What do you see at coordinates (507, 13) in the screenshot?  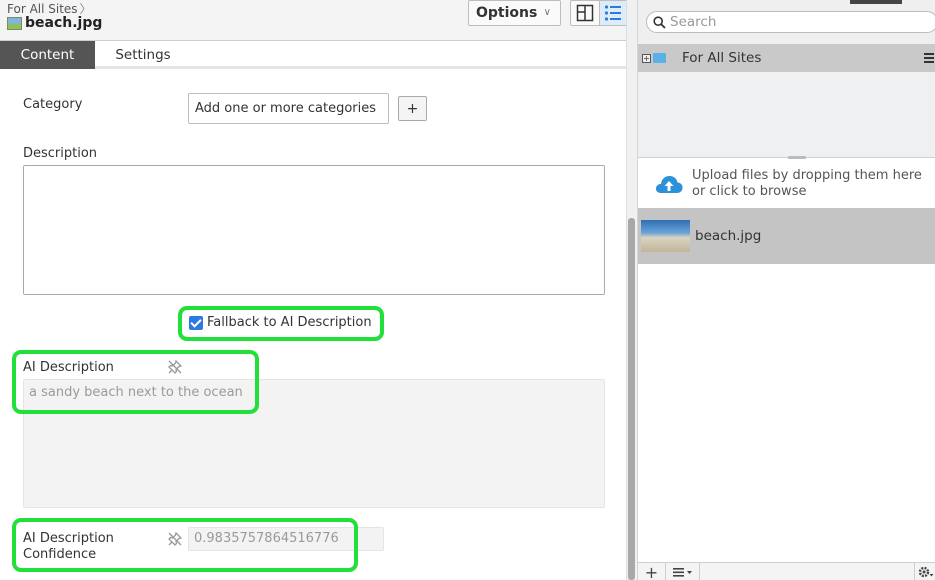 I see `options-label: Options` at bounding box center [507, 13].